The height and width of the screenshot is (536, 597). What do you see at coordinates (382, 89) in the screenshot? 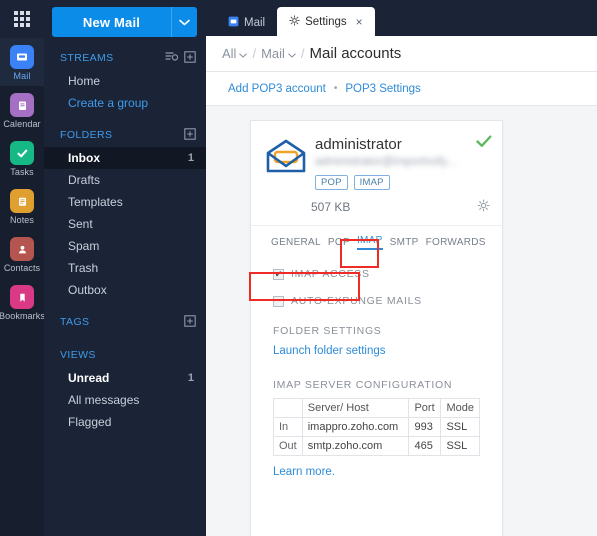
I see `pop3-settings-link: POP3 Settings` at bounding box center [382, 89].